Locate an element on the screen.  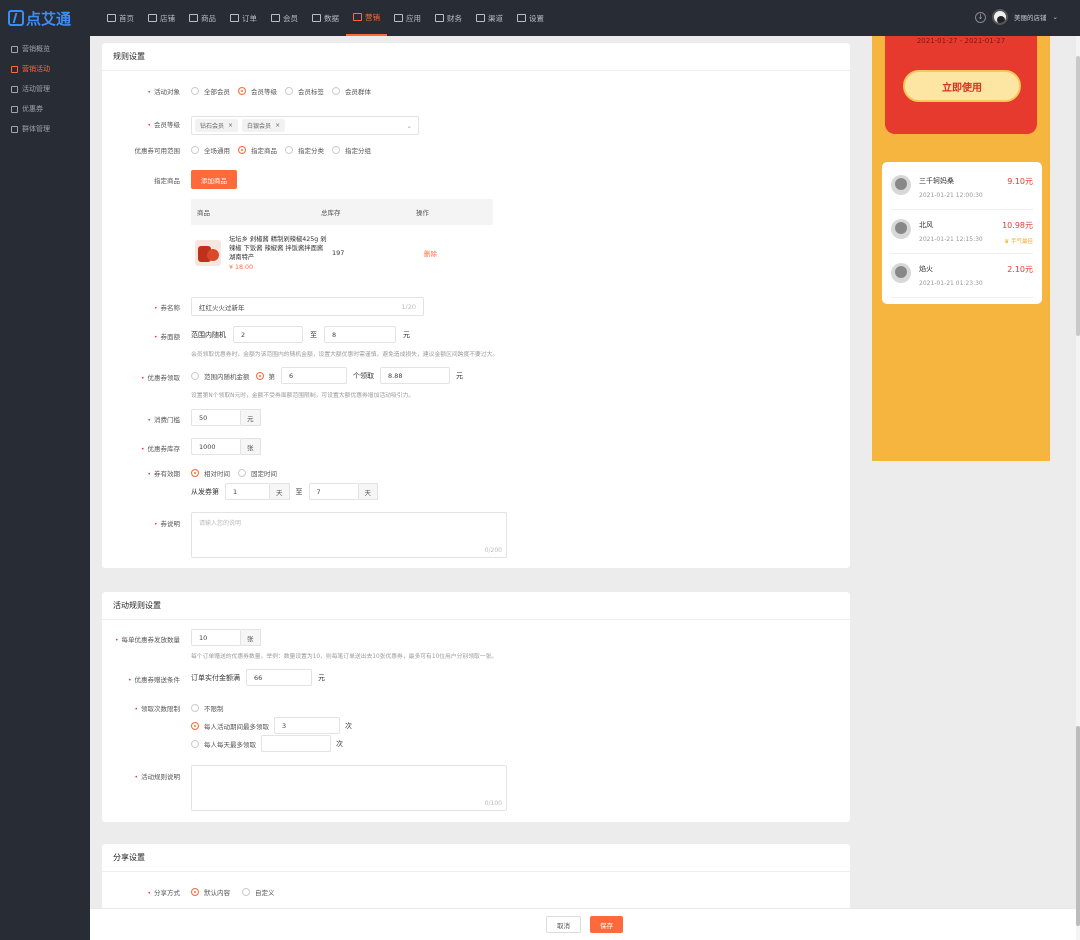
user-menu: ↓ 美丽的店铺 ⌄ is located at coordinates (1016, 17).